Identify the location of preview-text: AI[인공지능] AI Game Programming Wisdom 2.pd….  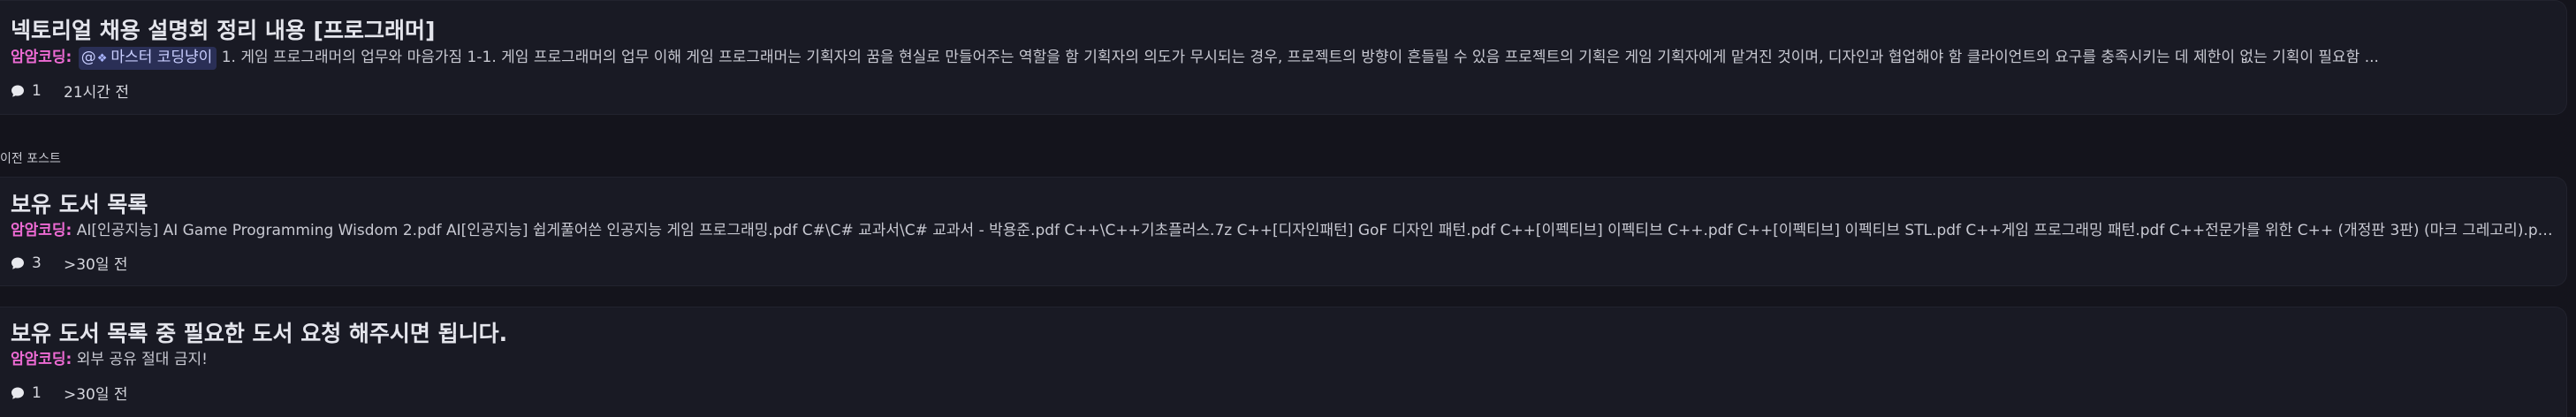
(1315, 230).